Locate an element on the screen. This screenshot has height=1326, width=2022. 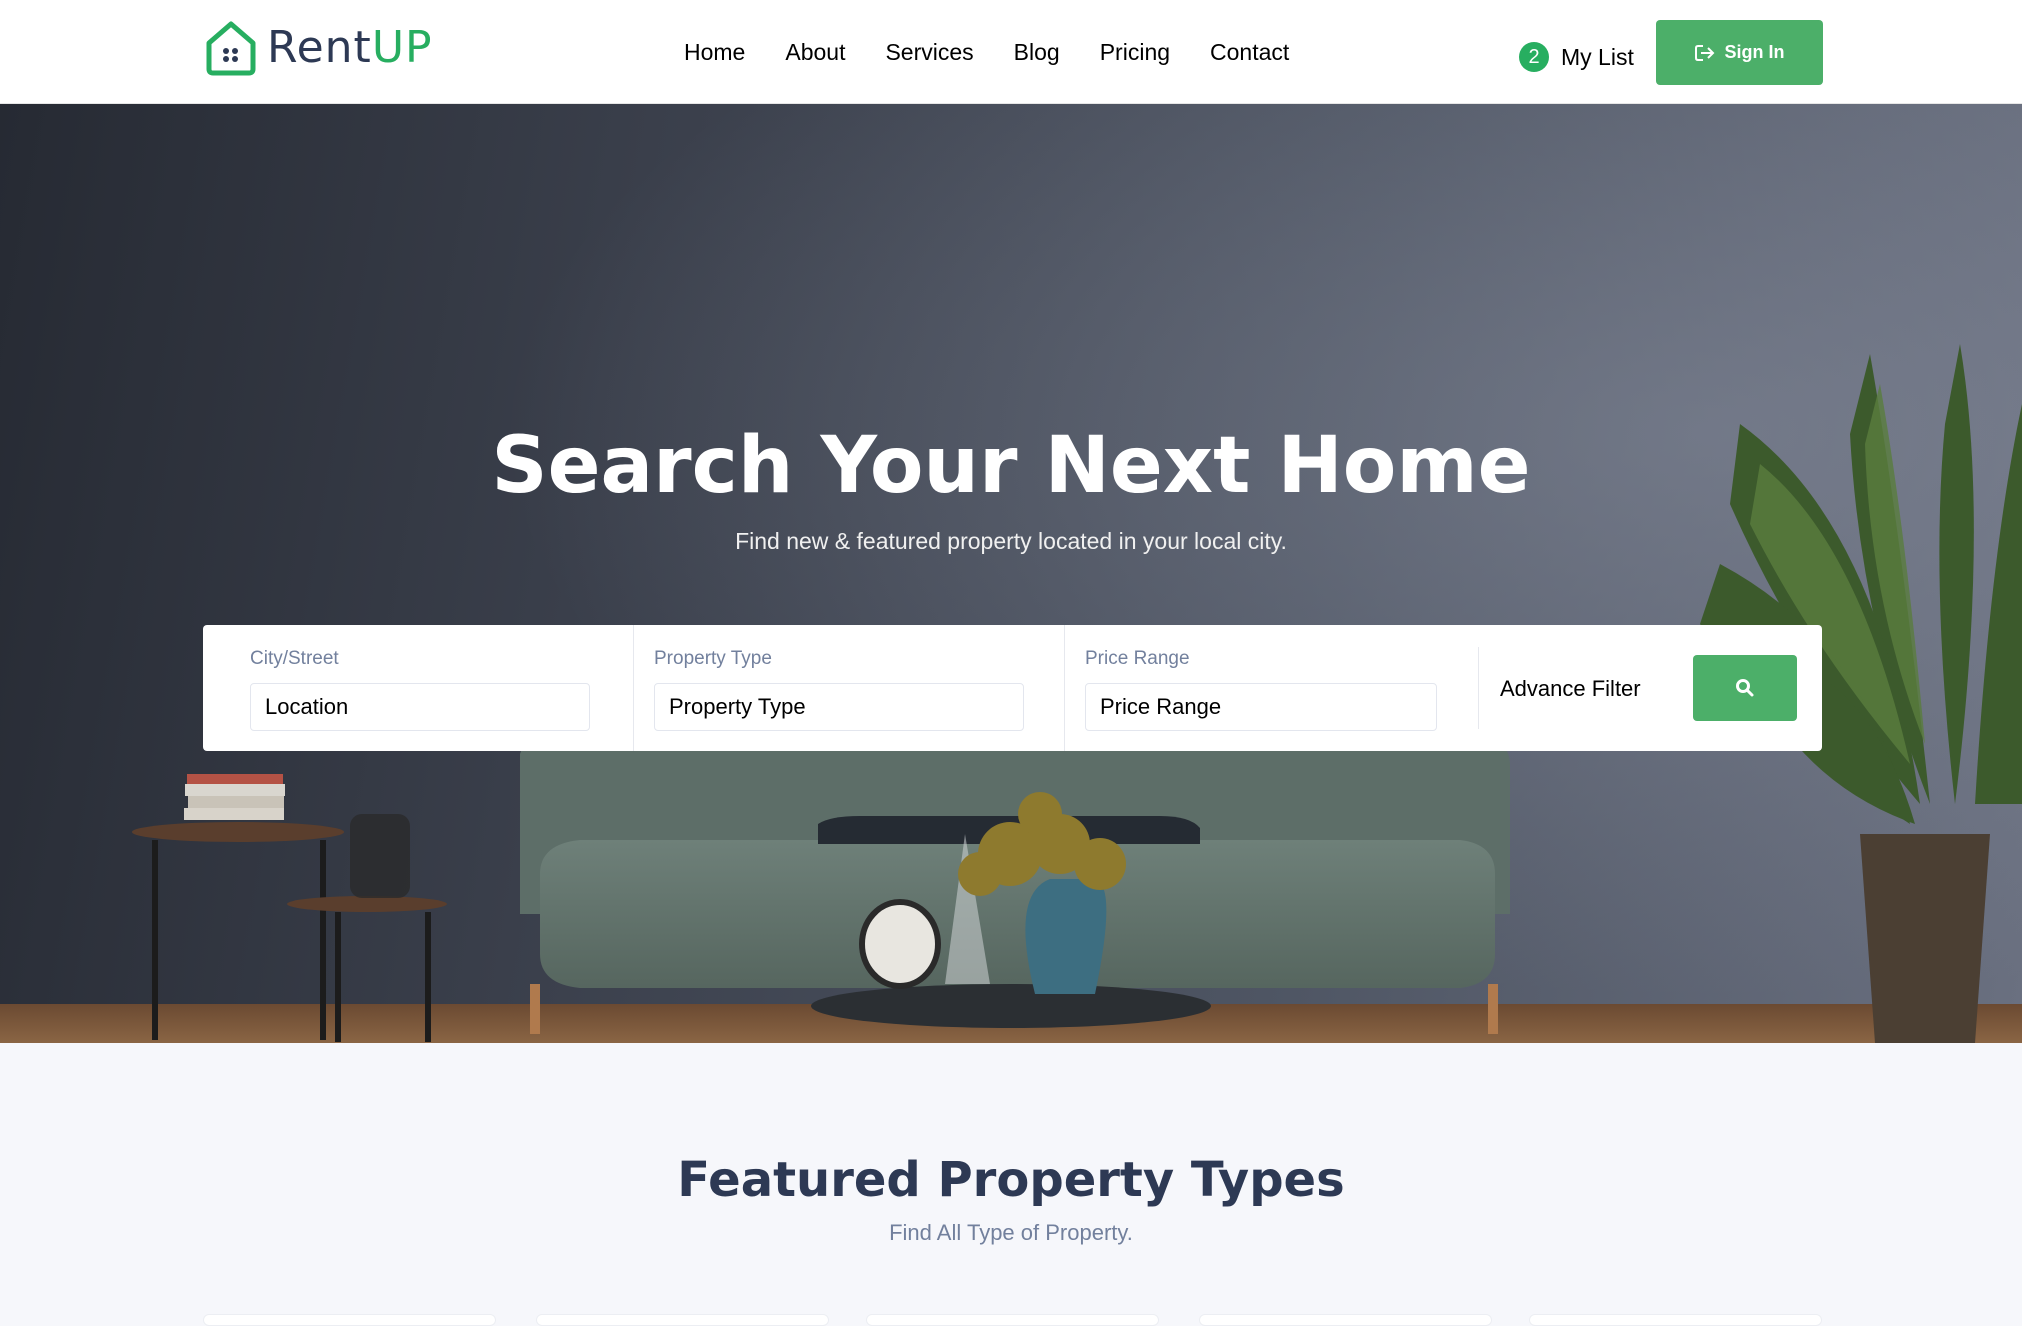
hero-title: Search Your Next Home is located at coordinates (1011, 466).